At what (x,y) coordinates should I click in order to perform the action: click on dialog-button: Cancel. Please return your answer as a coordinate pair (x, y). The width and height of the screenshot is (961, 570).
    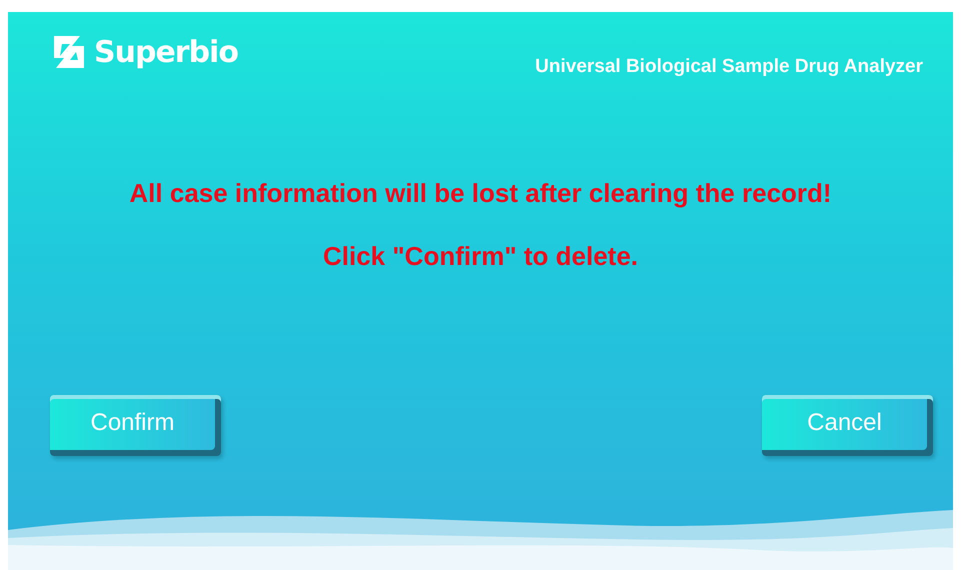
    Looking at the image, I should click on (847, 425).